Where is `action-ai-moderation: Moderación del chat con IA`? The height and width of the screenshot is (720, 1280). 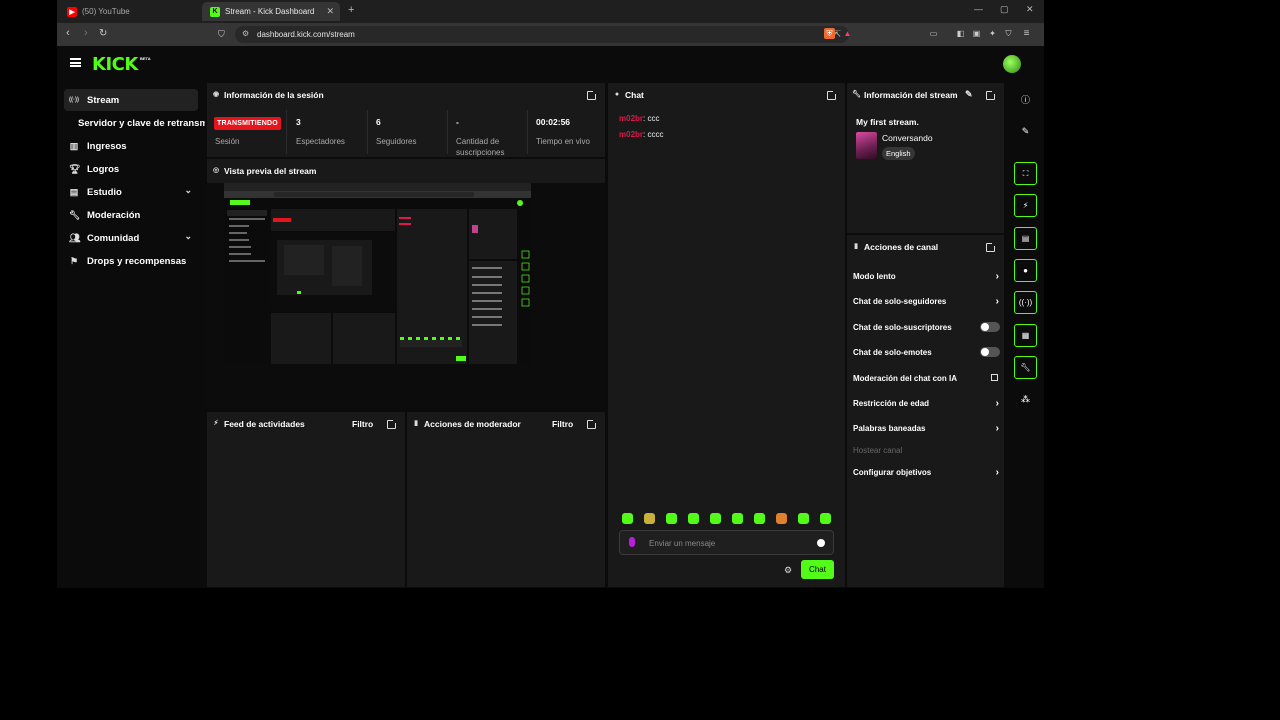 action-ai-moderation: Moderación del chat con IA is located at coordinates (926, 381).